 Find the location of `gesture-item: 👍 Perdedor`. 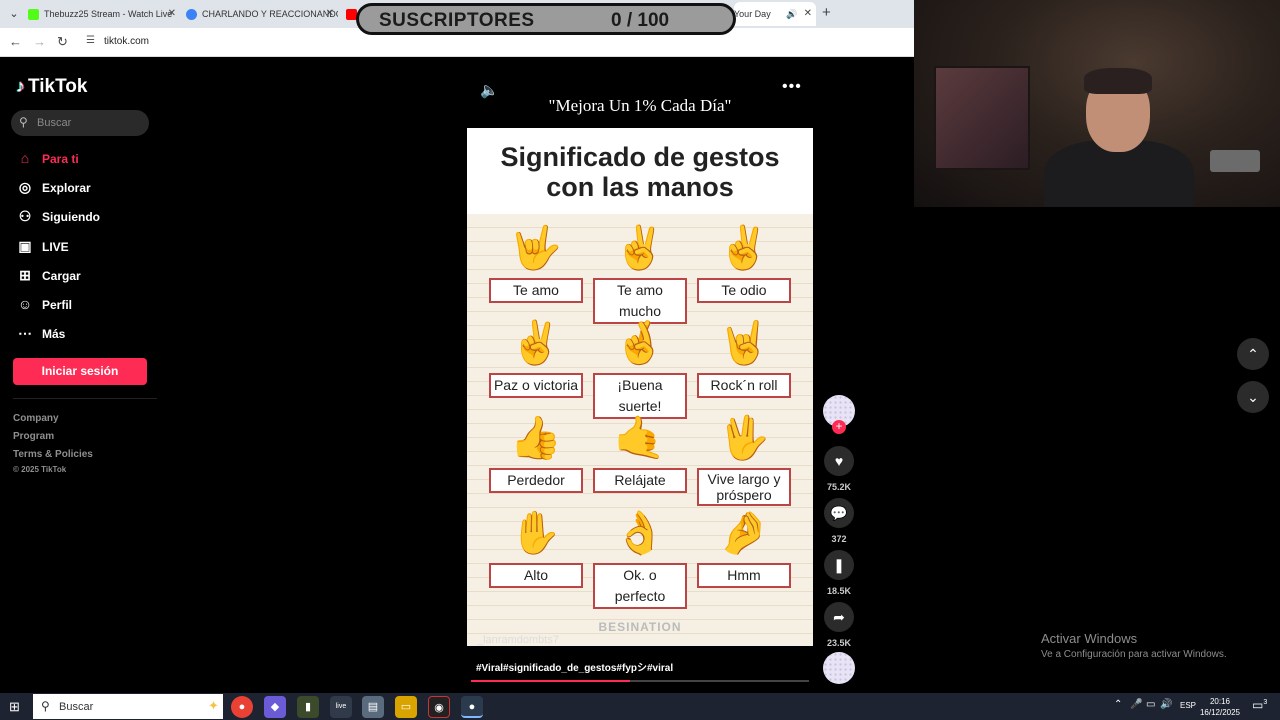

gesture-item: 👍 Perdedor is located at coordinates (536, 452).